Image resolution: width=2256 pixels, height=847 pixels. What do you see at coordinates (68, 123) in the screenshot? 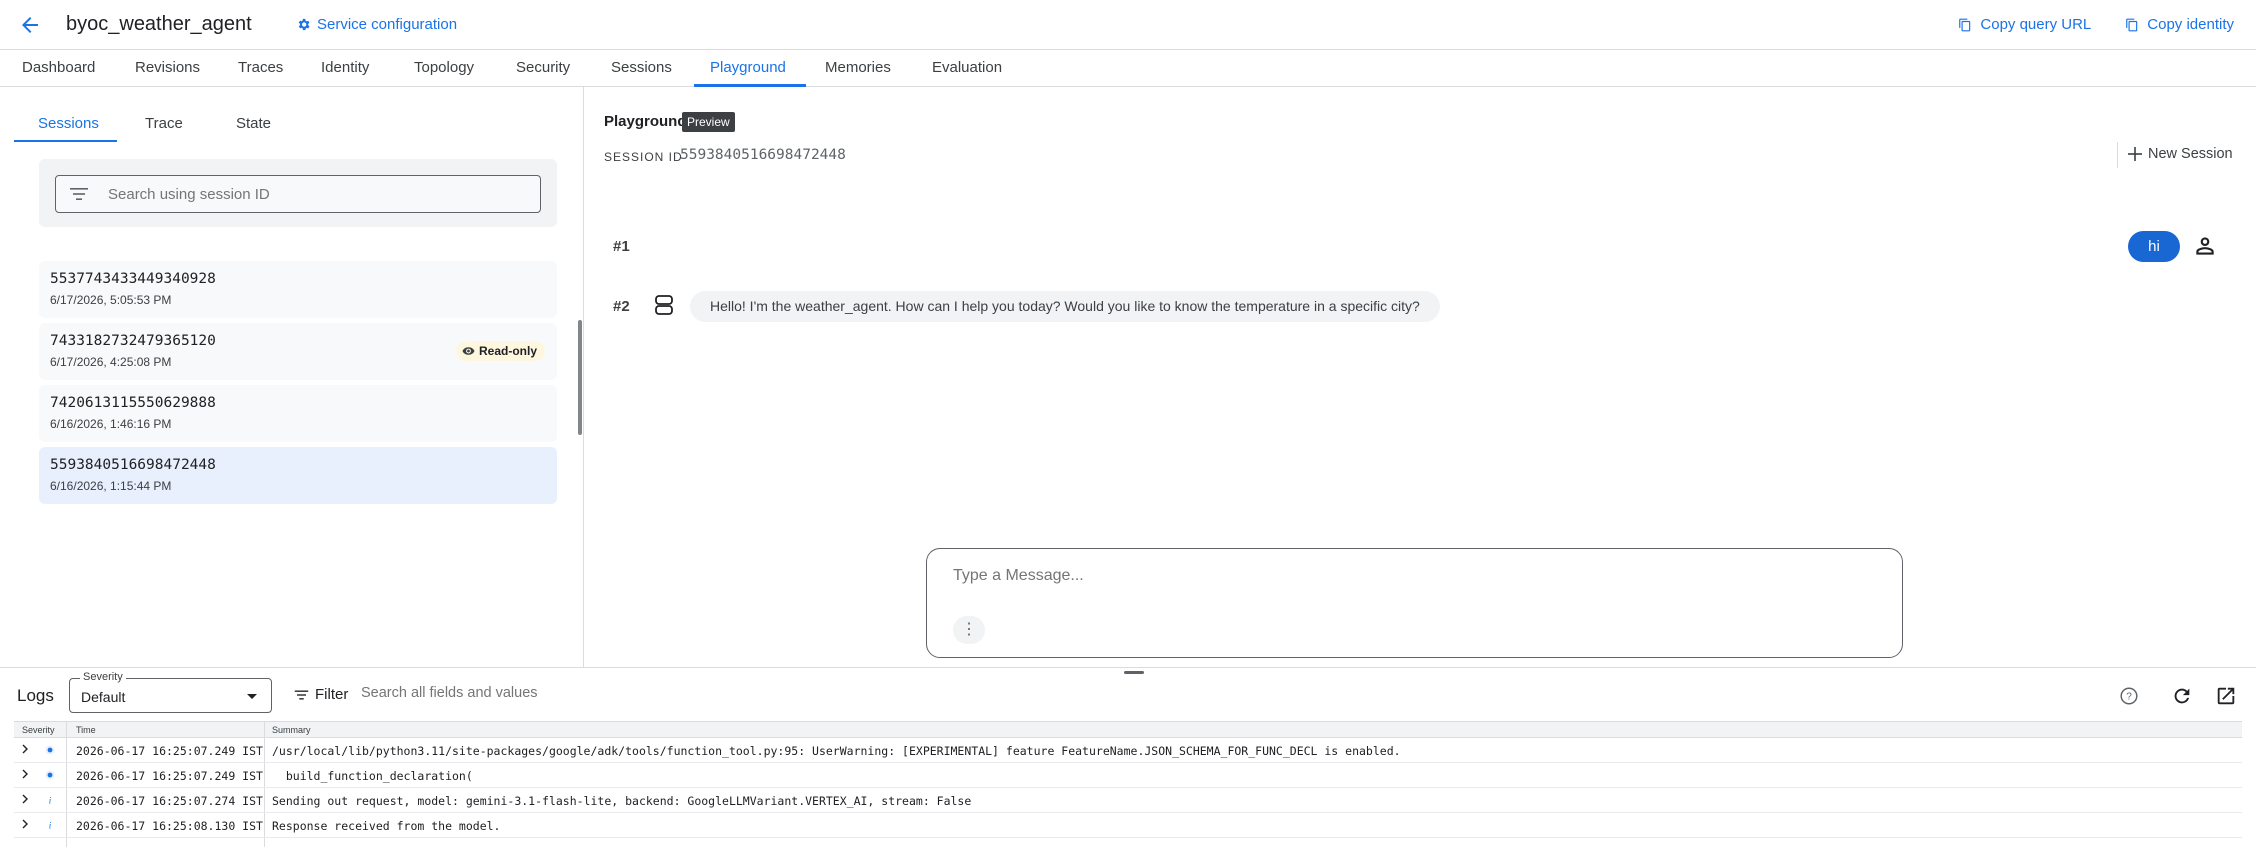
I see `subtab-sessions: Sessions` at bounding box center [68, 123].